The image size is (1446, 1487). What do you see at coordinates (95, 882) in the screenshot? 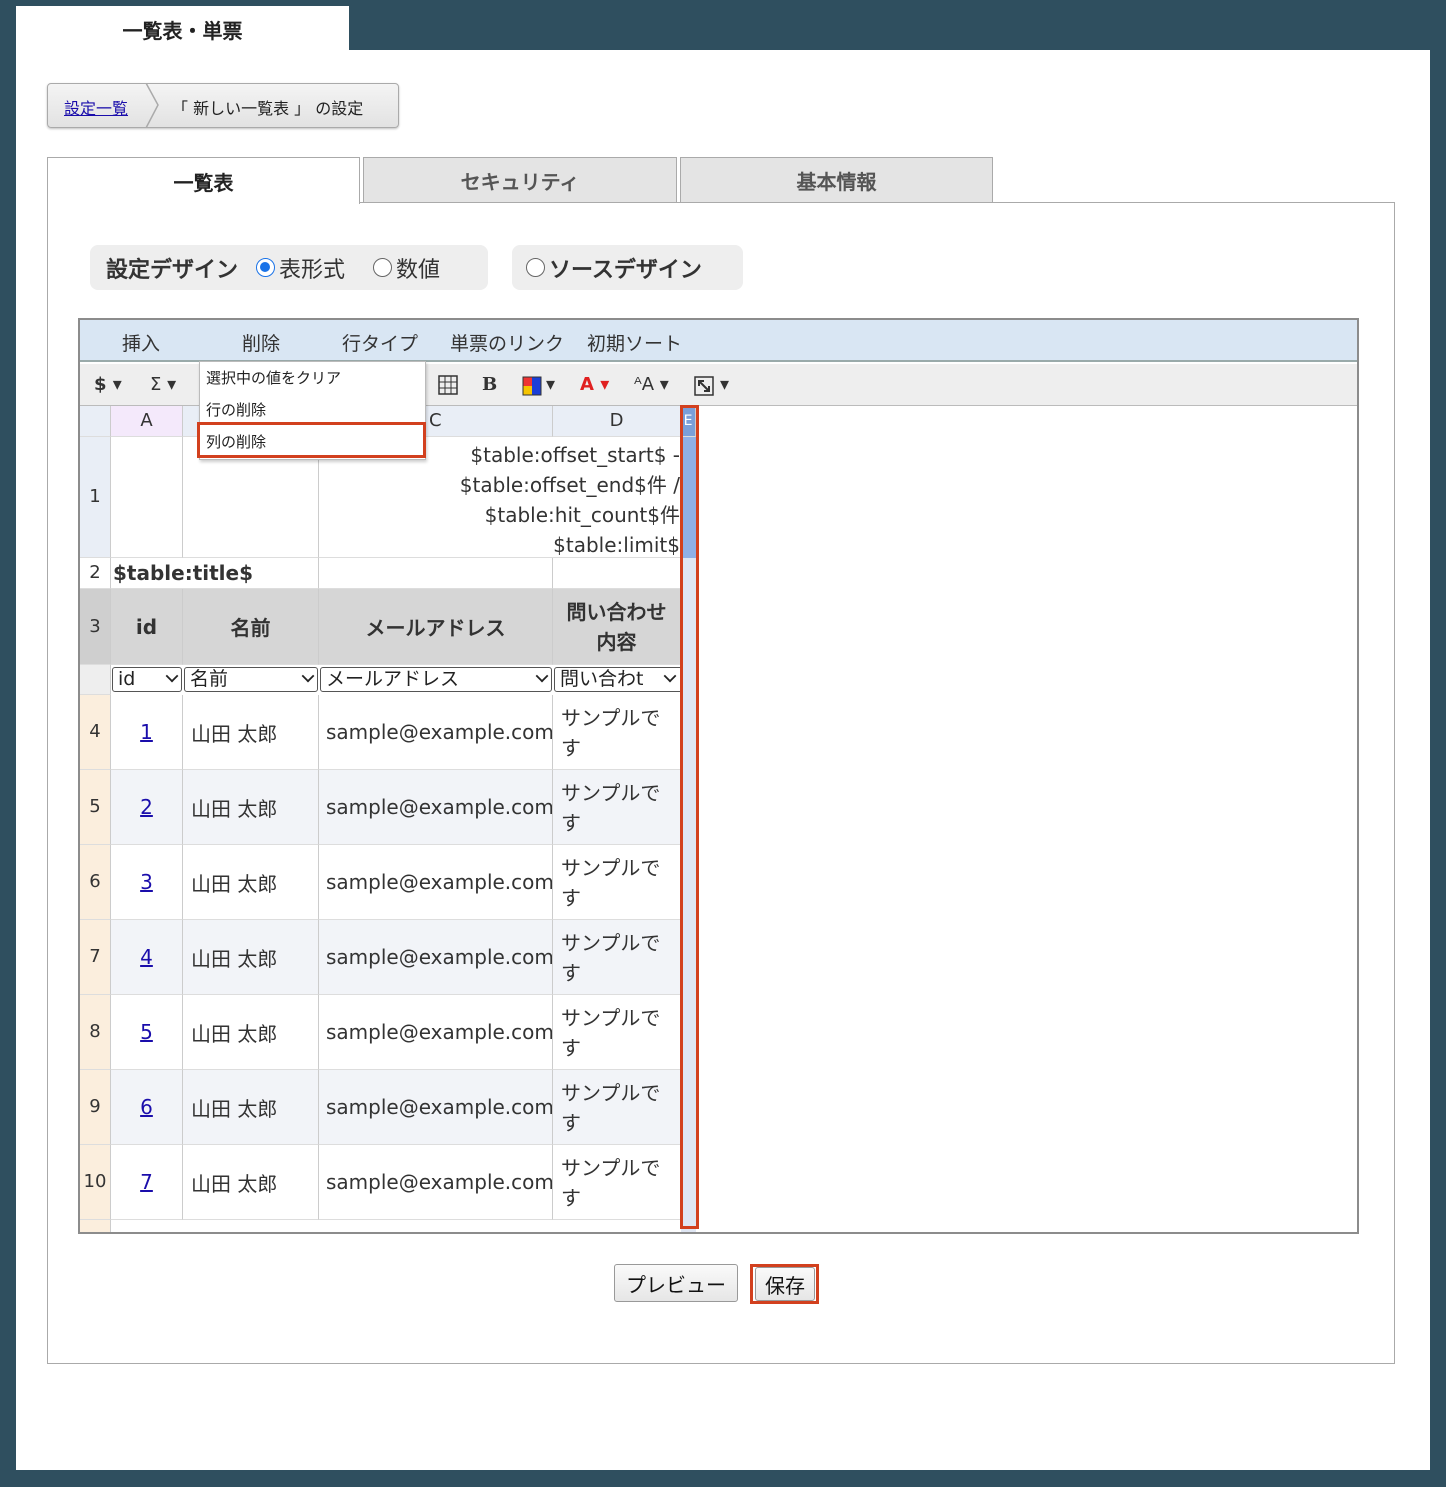
I see `row-header: 6` at bounding box center [95, 882].